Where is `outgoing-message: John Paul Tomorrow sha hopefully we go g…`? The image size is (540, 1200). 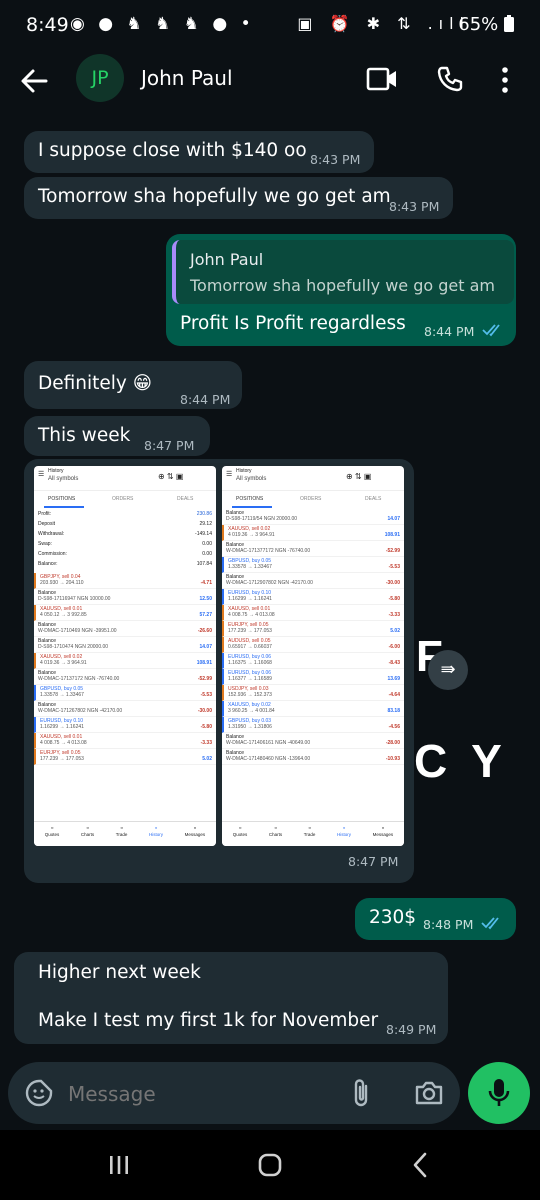 outgoing-message: John Paul Tomorrow sha hopefully we go g… is located at coordinates (341, 290).